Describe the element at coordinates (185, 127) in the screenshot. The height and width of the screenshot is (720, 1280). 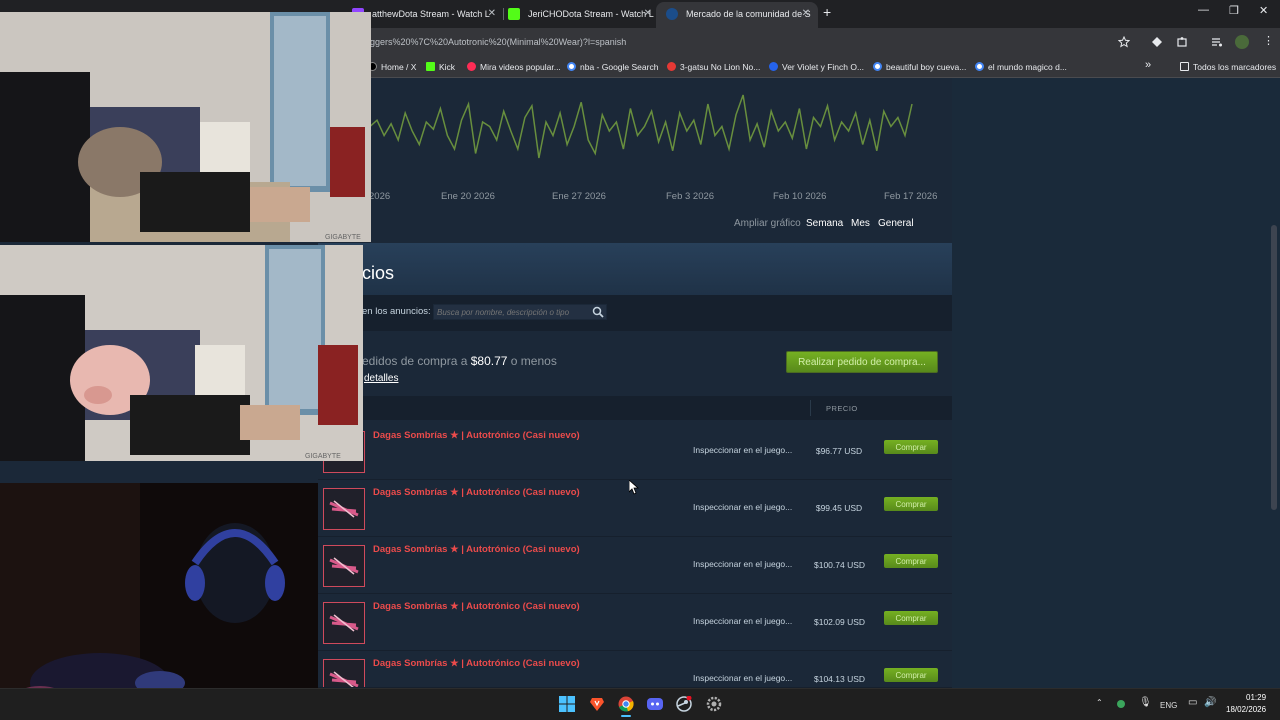
I see `webcam-overlay-hippo: GIGABYTE` at that location.